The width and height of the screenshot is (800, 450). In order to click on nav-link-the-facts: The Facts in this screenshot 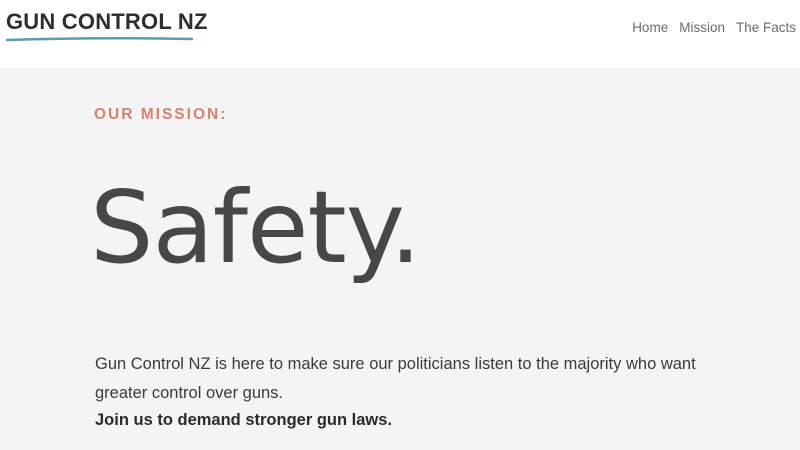, I will do `click(766, 27)`.